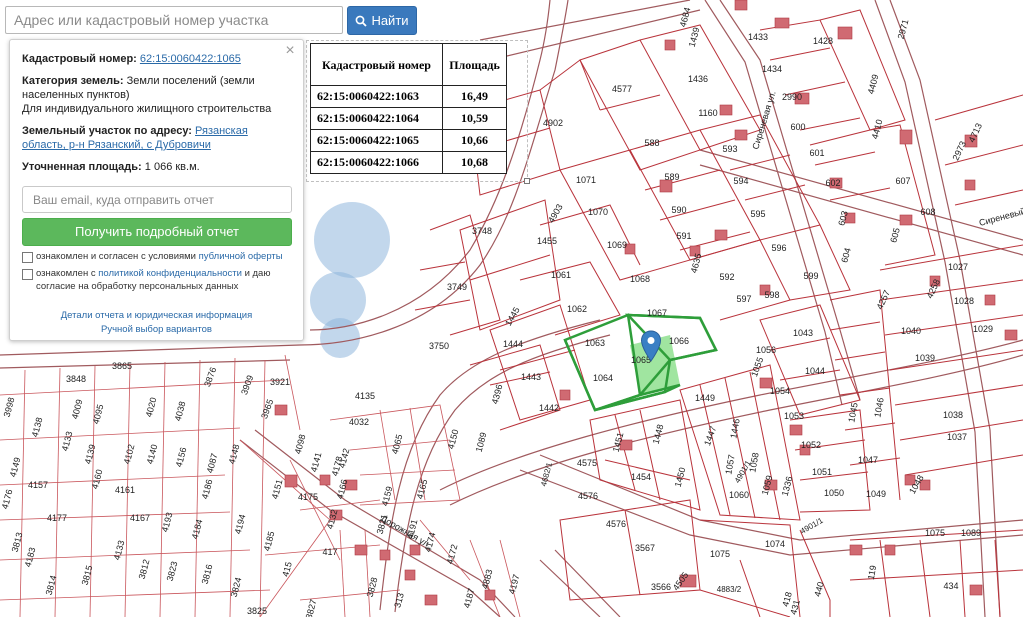 This screenshot has height=617, width=1023. Describe the element at coordinates (474, 118) in the screenshot. I see `row-area: 10,59` at that location.